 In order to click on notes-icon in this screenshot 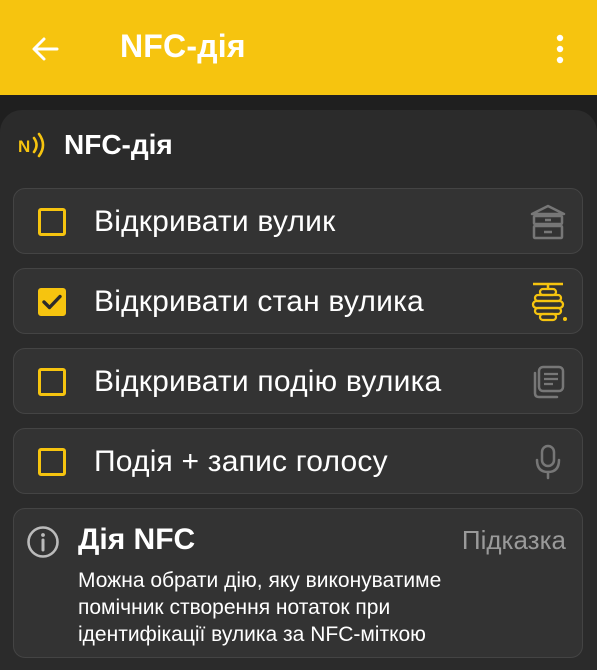, I will do `click(548, 382)`.